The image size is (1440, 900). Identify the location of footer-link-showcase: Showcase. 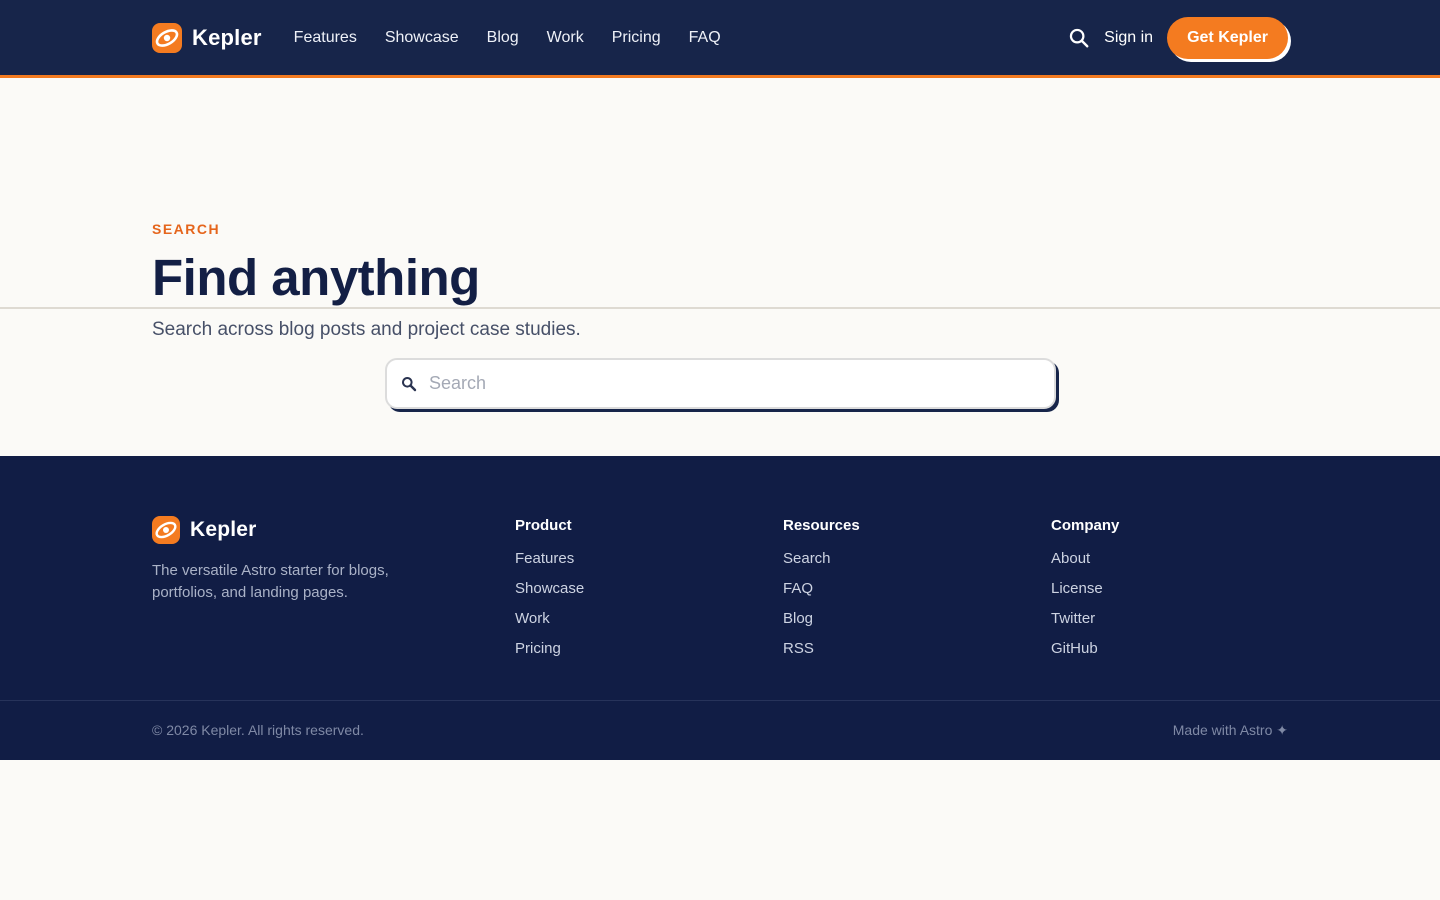
(549, 595).